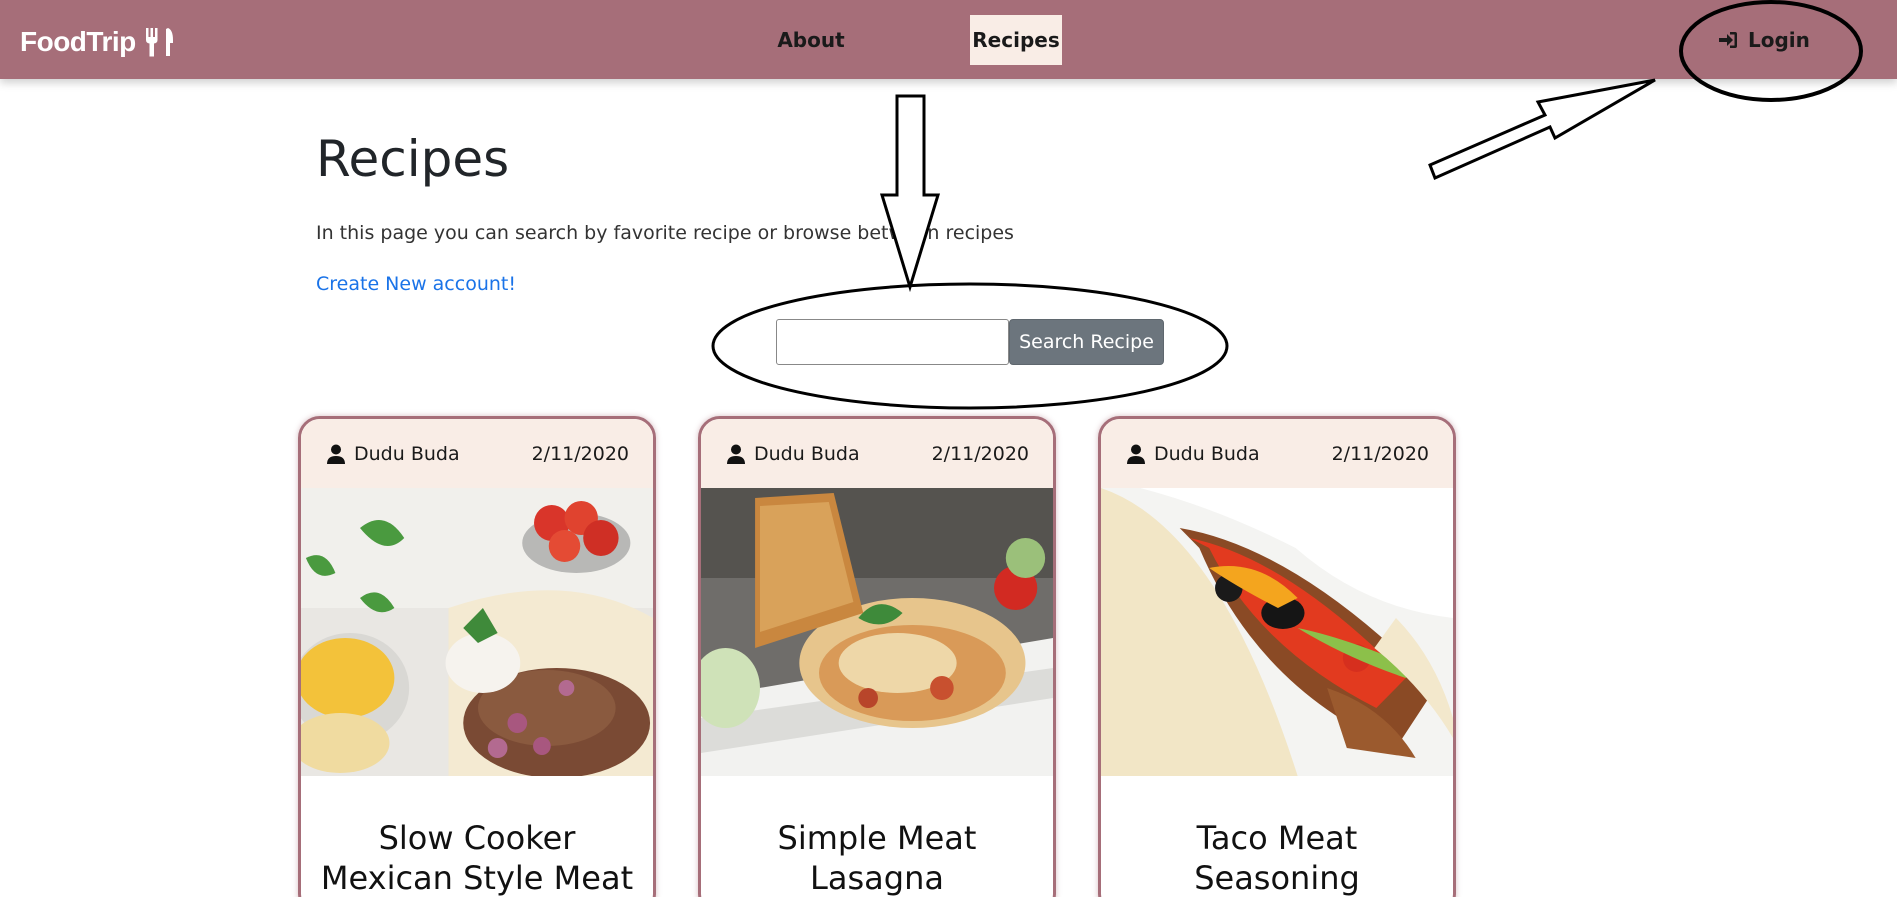 This screenshot has width=1897, height=897. What do you see at coordinates (910, 193) in the screenshot?
I see `down-arrow-annotation` at bounding box center [910, 193].